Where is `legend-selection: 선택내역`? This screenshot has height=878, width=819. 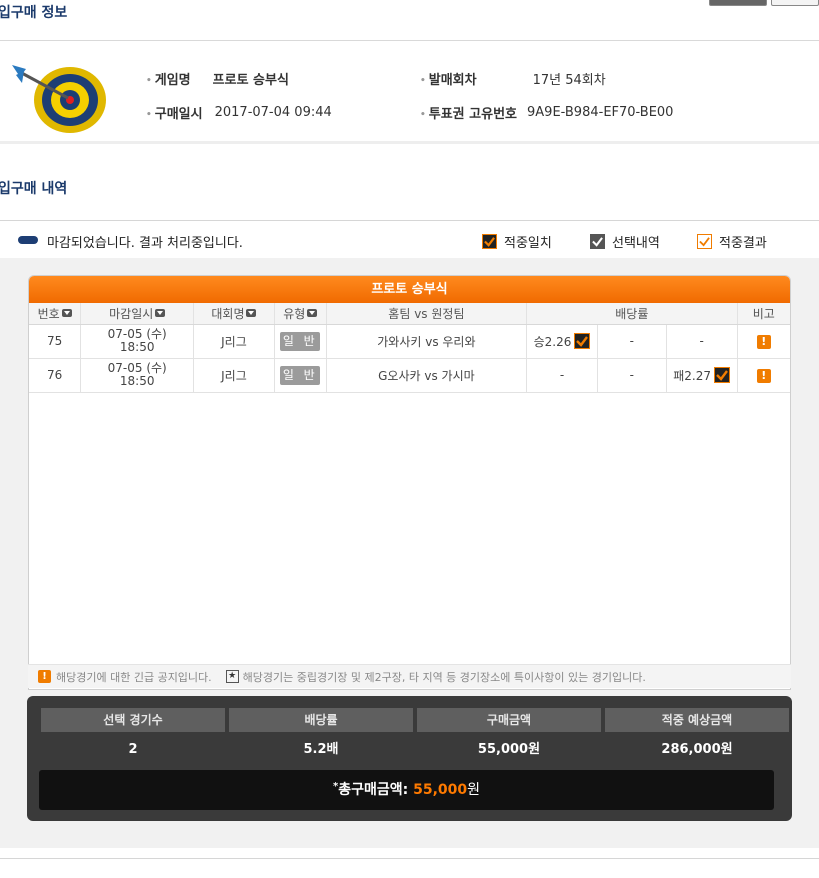
legend-selection: 선택내역 is located at coordinates (625, 241).